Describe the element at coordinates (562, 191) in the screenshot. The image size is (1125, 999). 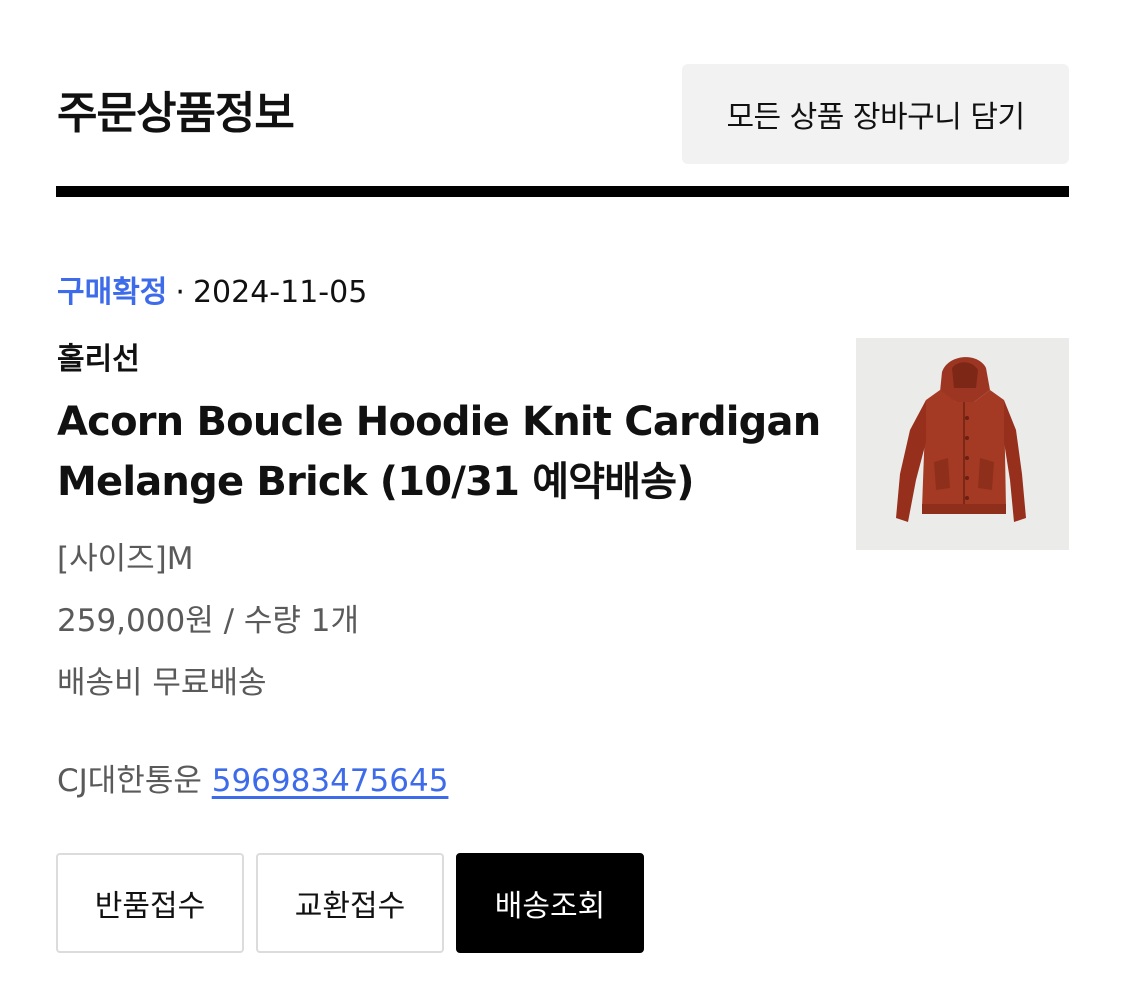
I see `section-divider` at that location.